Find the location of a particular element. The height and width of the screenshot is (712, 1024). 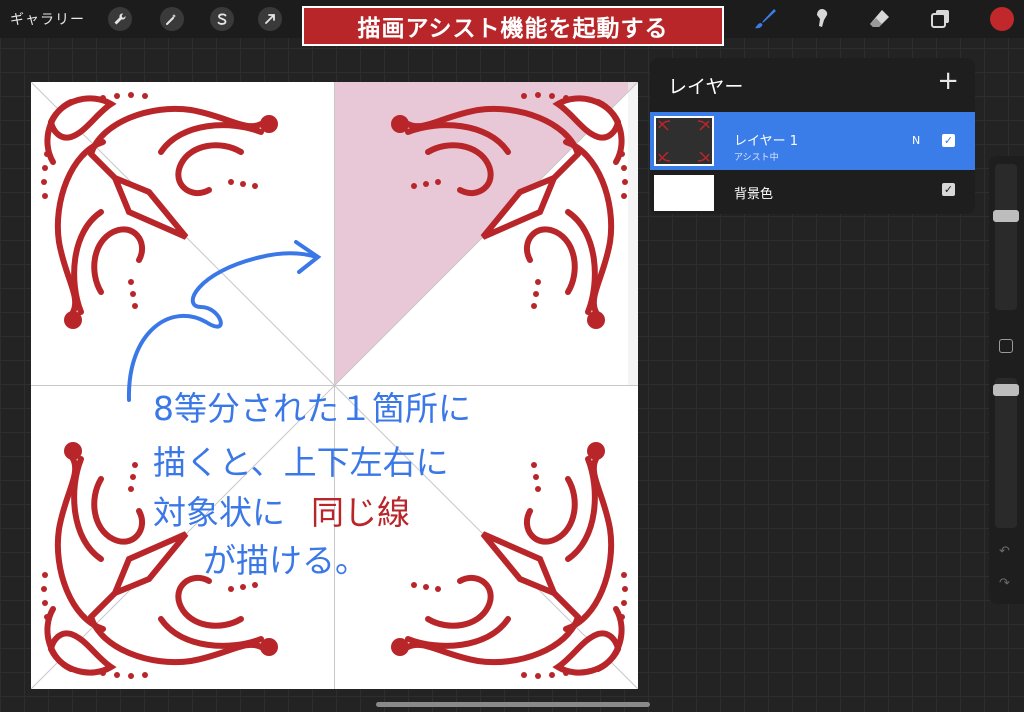

brush-icon is located at coordinates (765, 19).